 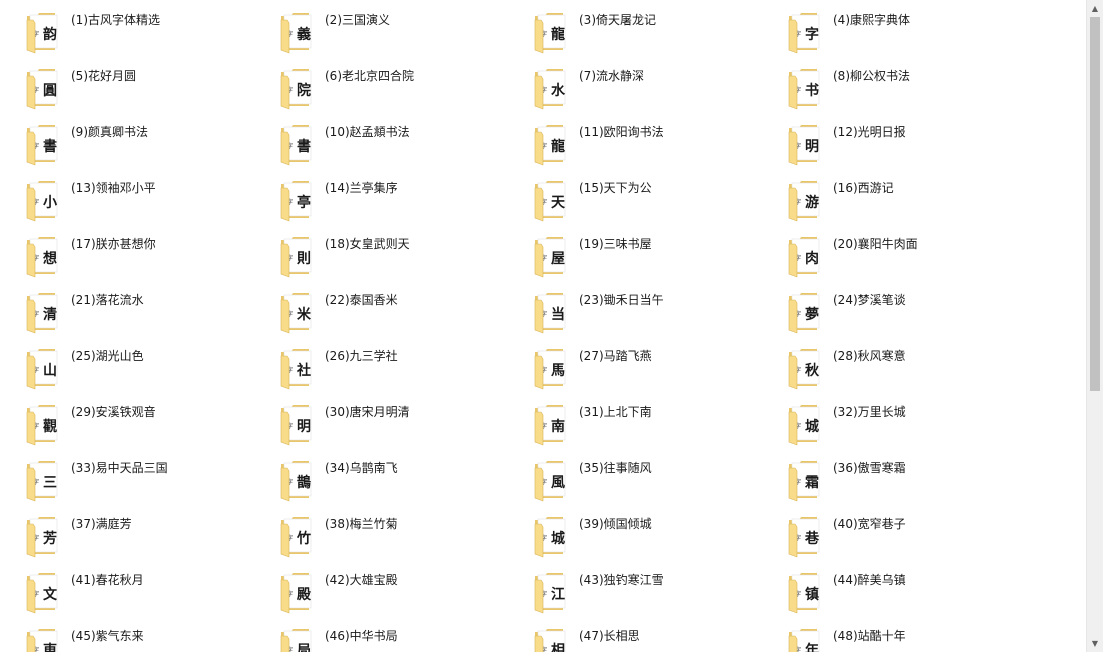 I want to click on svg-text: 巷, so click(x=812, y=538).